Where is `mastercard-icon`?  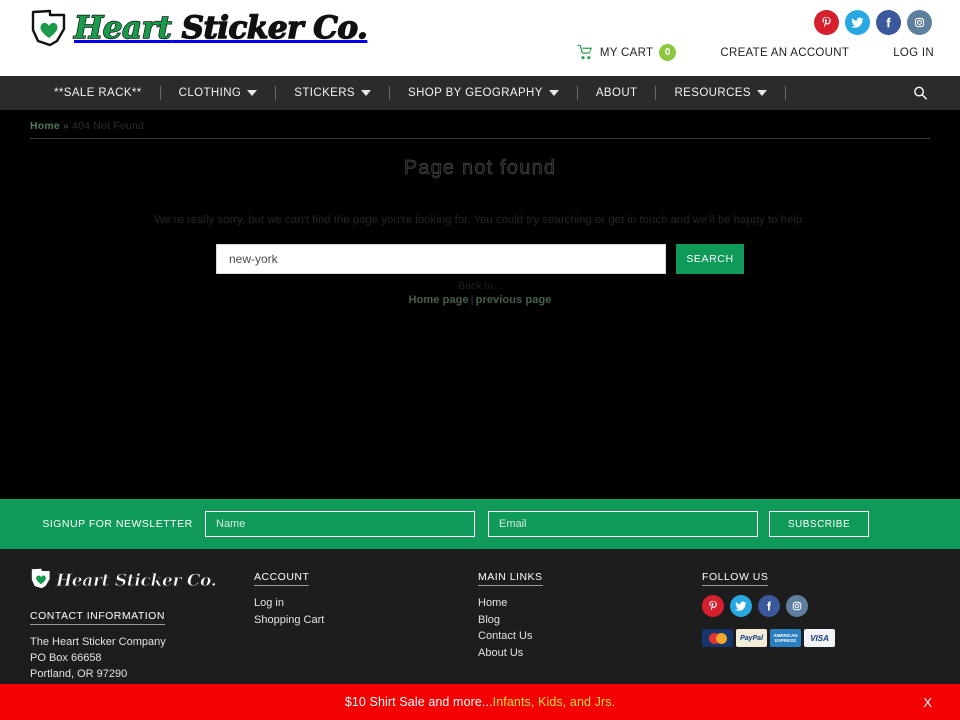 mastercard-icon is located at coordinates (718, 638).